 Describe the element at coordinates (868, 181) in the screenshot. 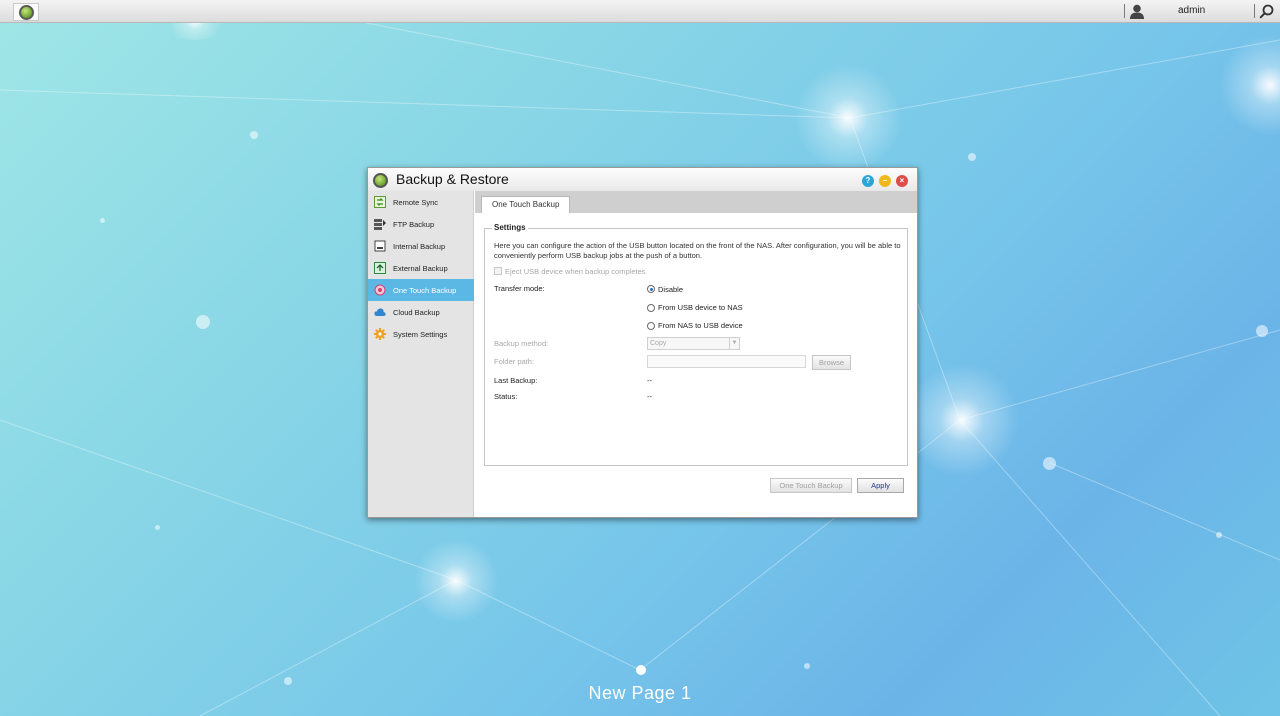

I see `help-button: ?` at that location.